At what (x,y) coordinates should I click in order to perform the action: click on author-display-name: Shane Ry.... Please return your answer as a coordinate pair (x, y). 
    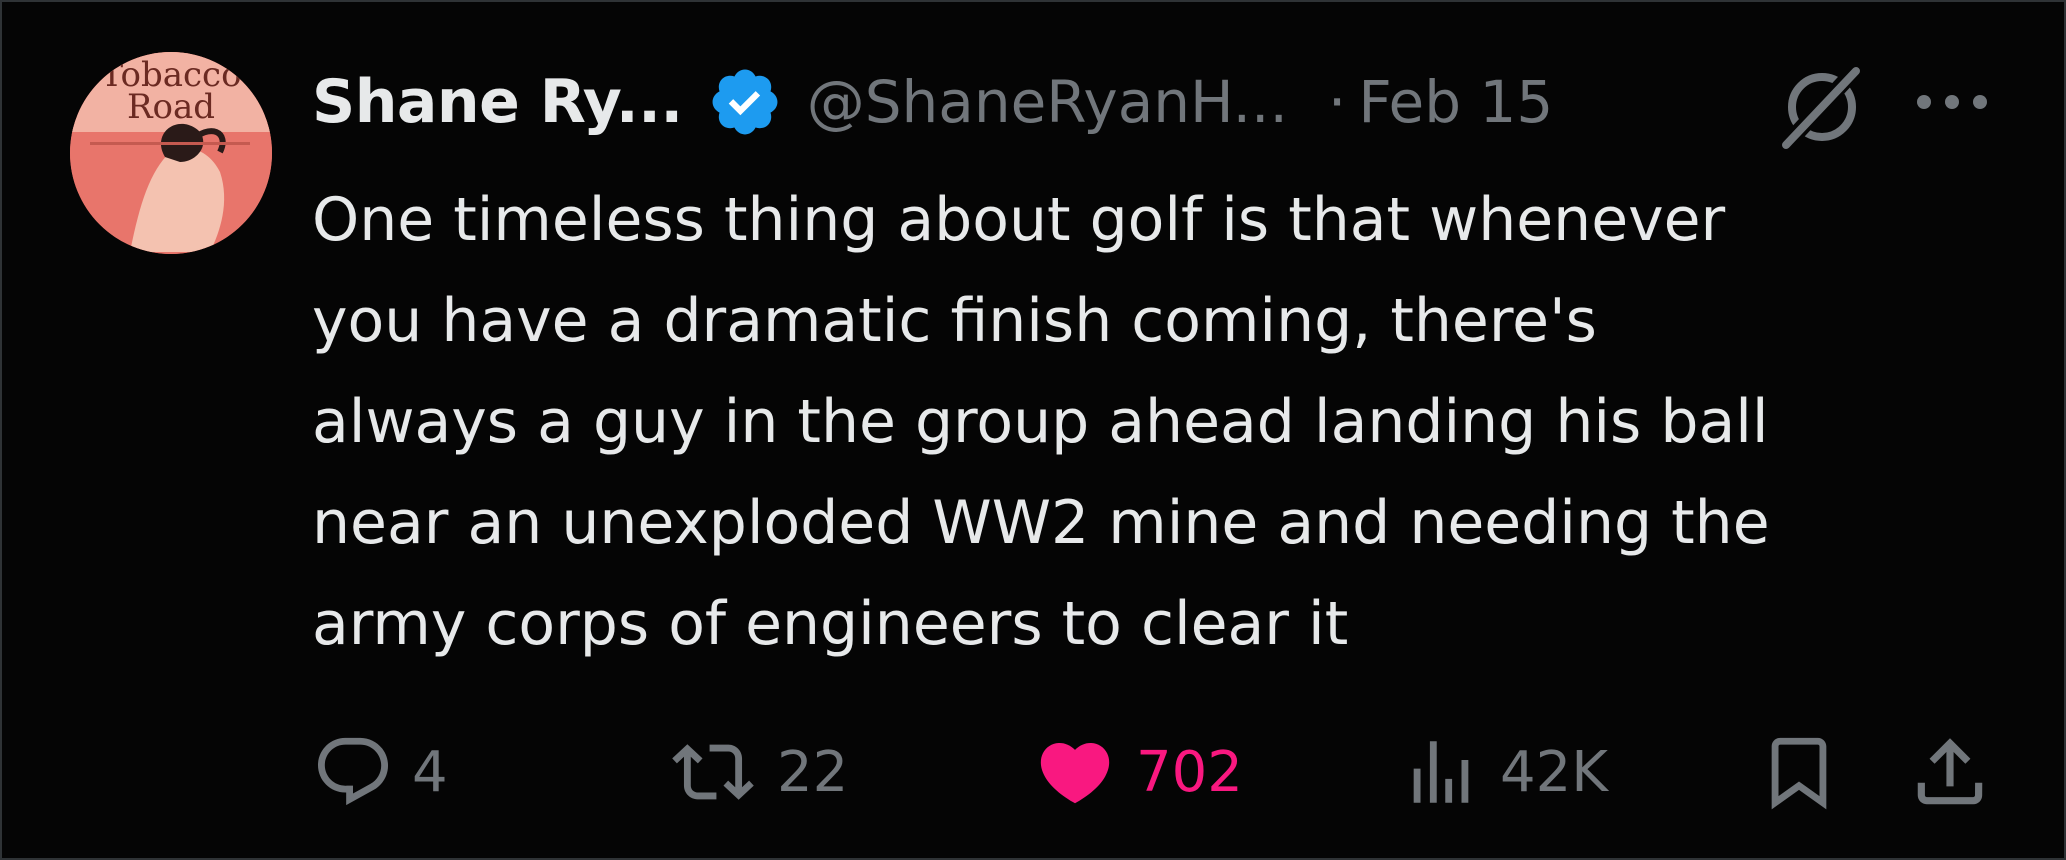
    Looking at the image, I should click on (497, 102).